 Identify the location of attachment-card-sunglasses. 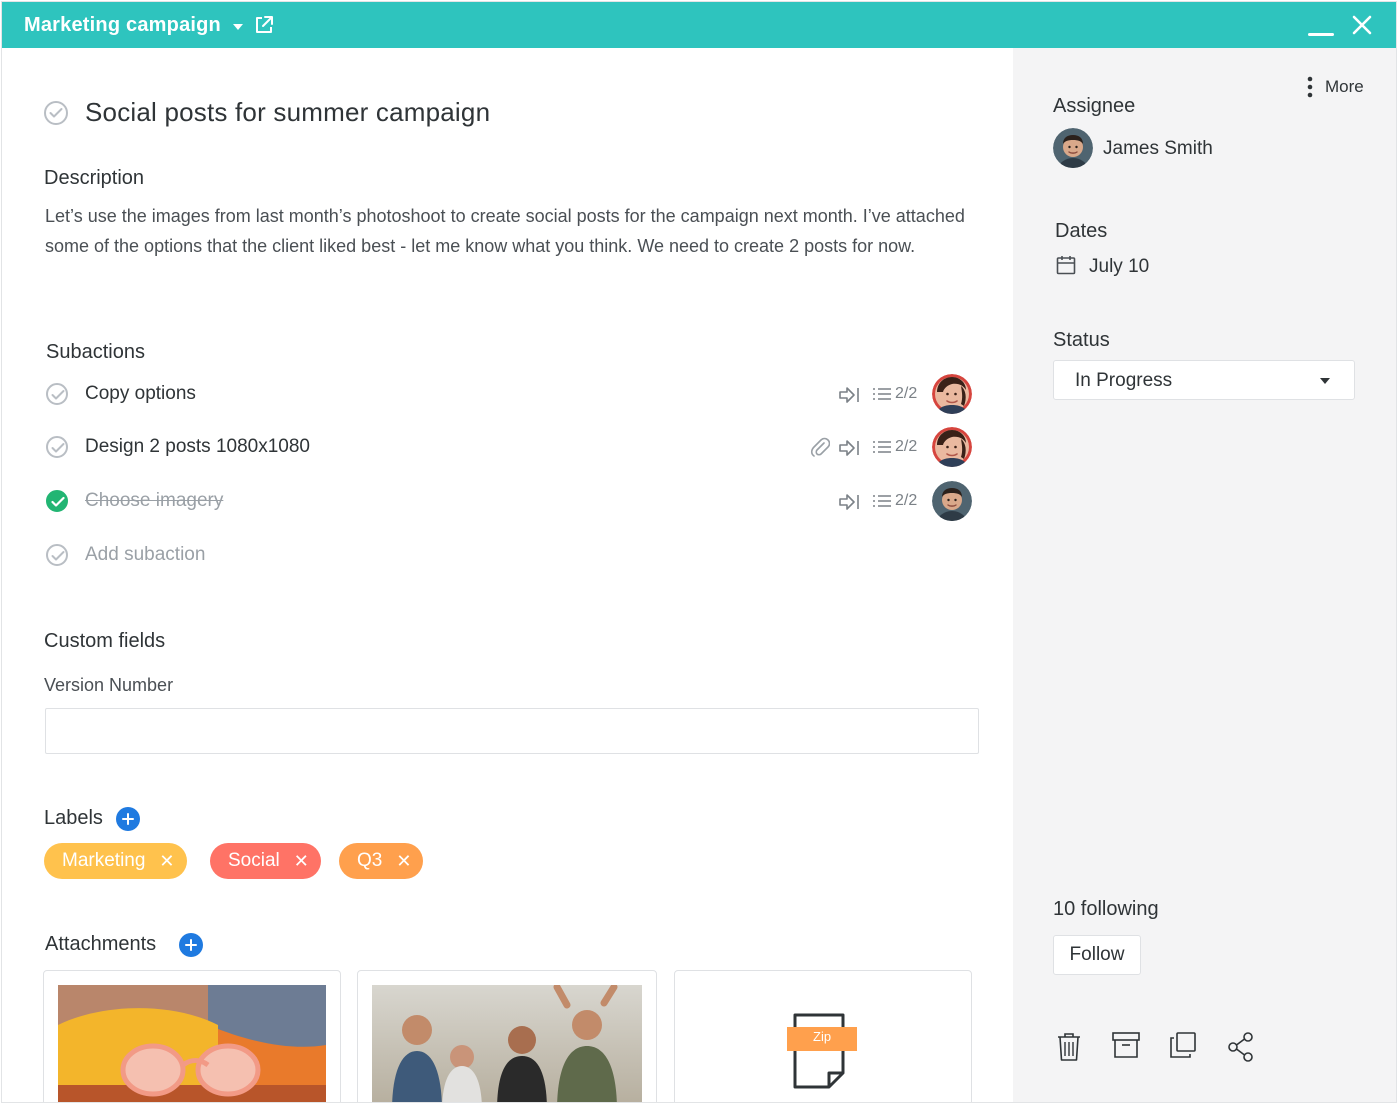
(192, 1036).